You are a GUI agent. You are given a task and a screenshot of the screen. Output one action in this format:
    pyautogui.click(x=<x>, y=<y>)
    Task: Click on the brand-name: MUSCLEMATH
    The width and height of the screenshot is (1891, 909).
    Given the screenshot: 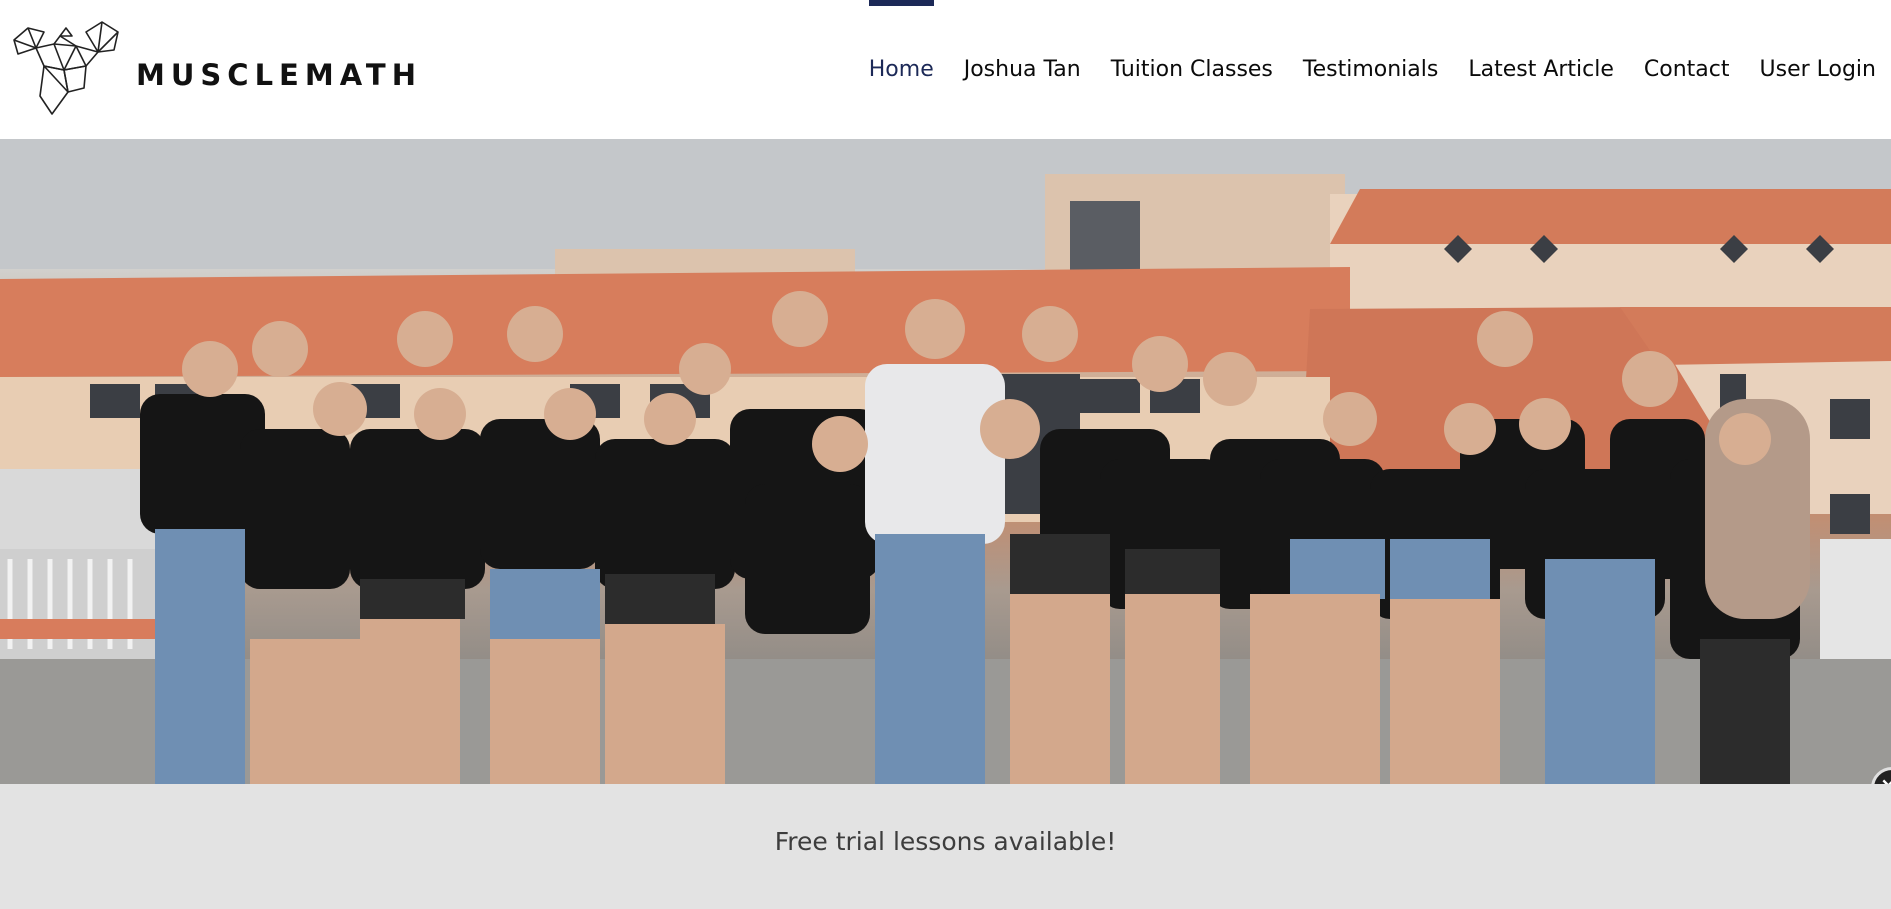 What is the action you would take?
    pyautogui.click(x=279, y=75)
    